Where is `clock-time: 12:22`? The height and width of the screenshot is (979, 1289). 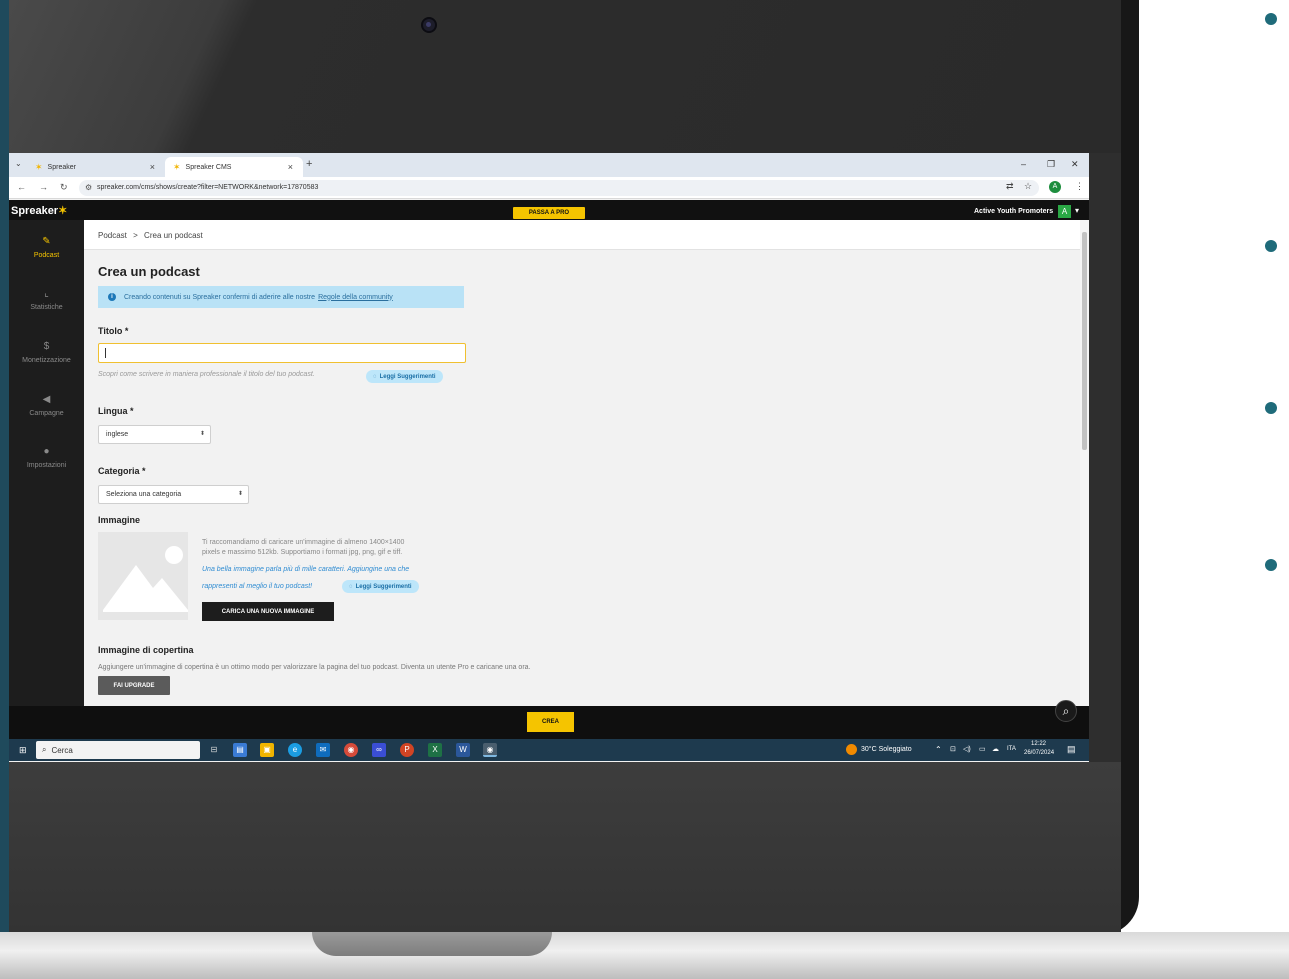 clock-time: 12:22 is located at coordinates (1038, 744).